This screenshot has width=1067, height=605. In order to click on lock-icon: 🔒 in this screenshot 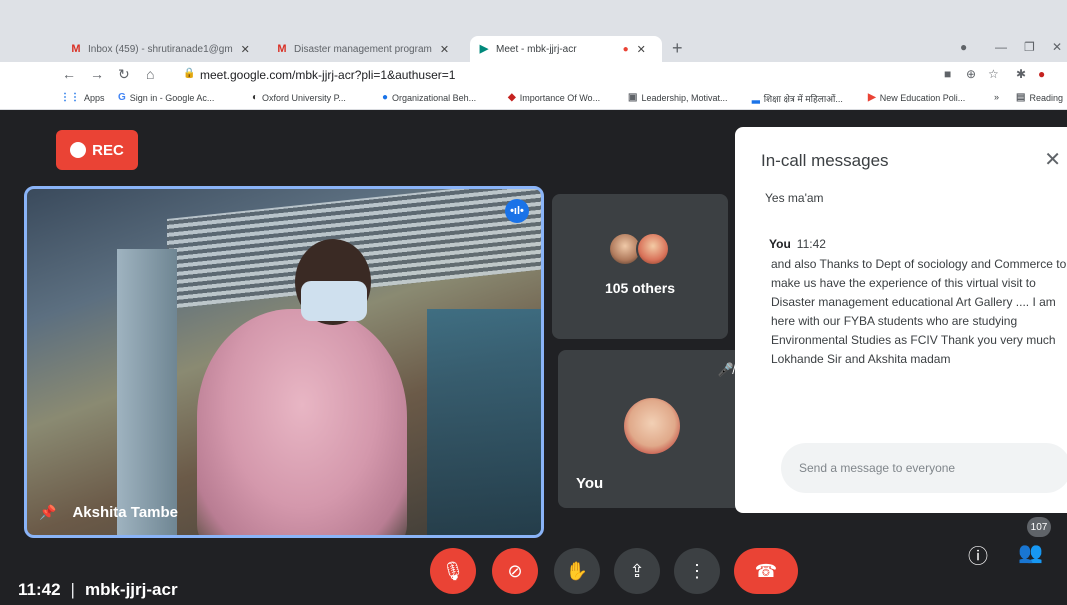, I will do `click(189, 73)`.